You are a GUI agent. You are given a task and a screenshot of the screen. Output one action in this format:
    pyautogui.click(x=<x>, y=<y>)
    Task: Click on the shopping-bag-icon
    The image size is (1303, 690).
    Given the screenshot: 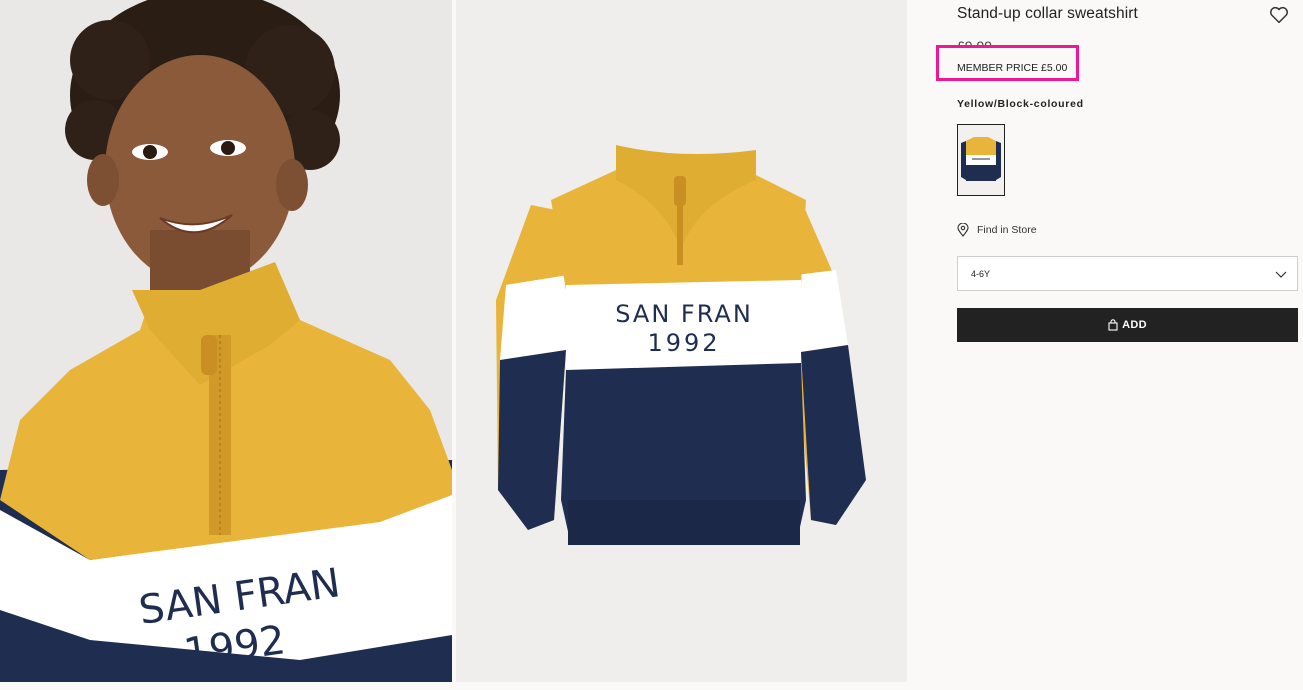 What is the action you would take?
    pyautogui.click(x=1113, y=325)
    